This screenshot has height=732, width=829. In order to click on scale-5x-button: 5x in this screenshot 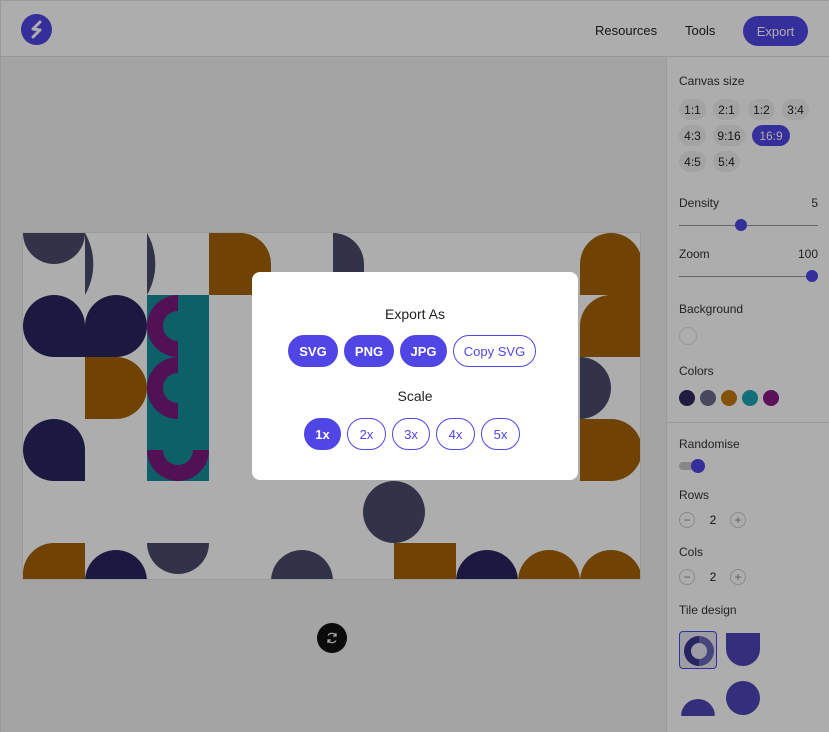, I will do `click(500, 434)`.